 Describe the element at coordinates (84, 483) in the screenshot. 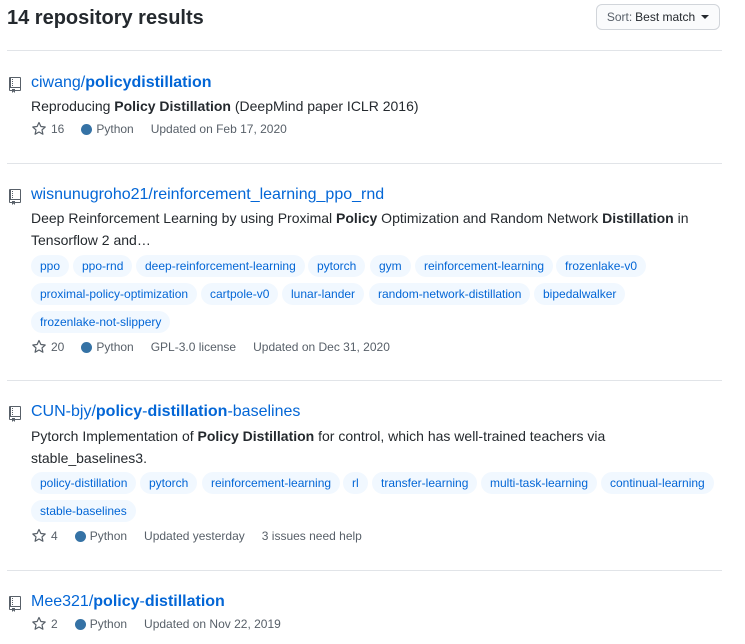

I see `topic-tag: policy-distillation` at that location.